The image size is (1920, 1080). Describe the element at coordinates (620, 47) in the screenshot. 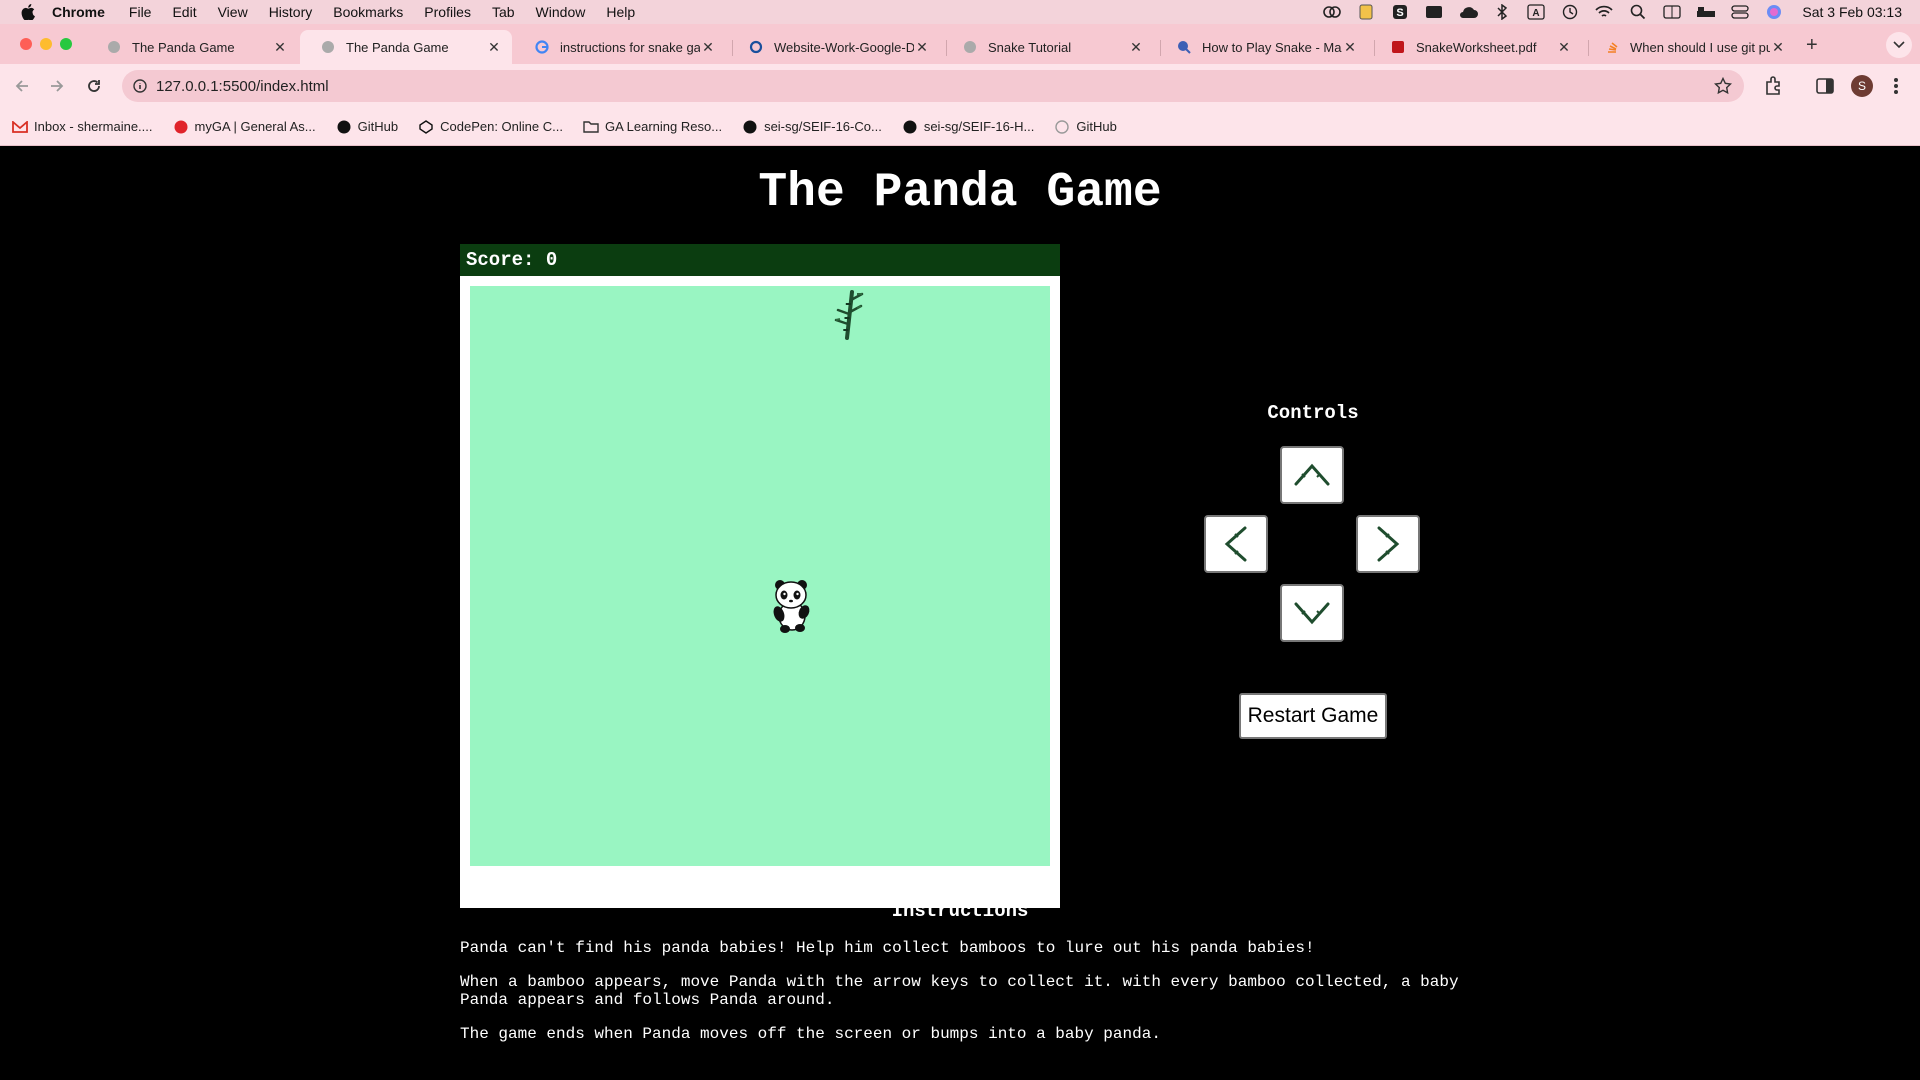

I see `tab-instructions-snake: instructions for snake game ✕` at that location.